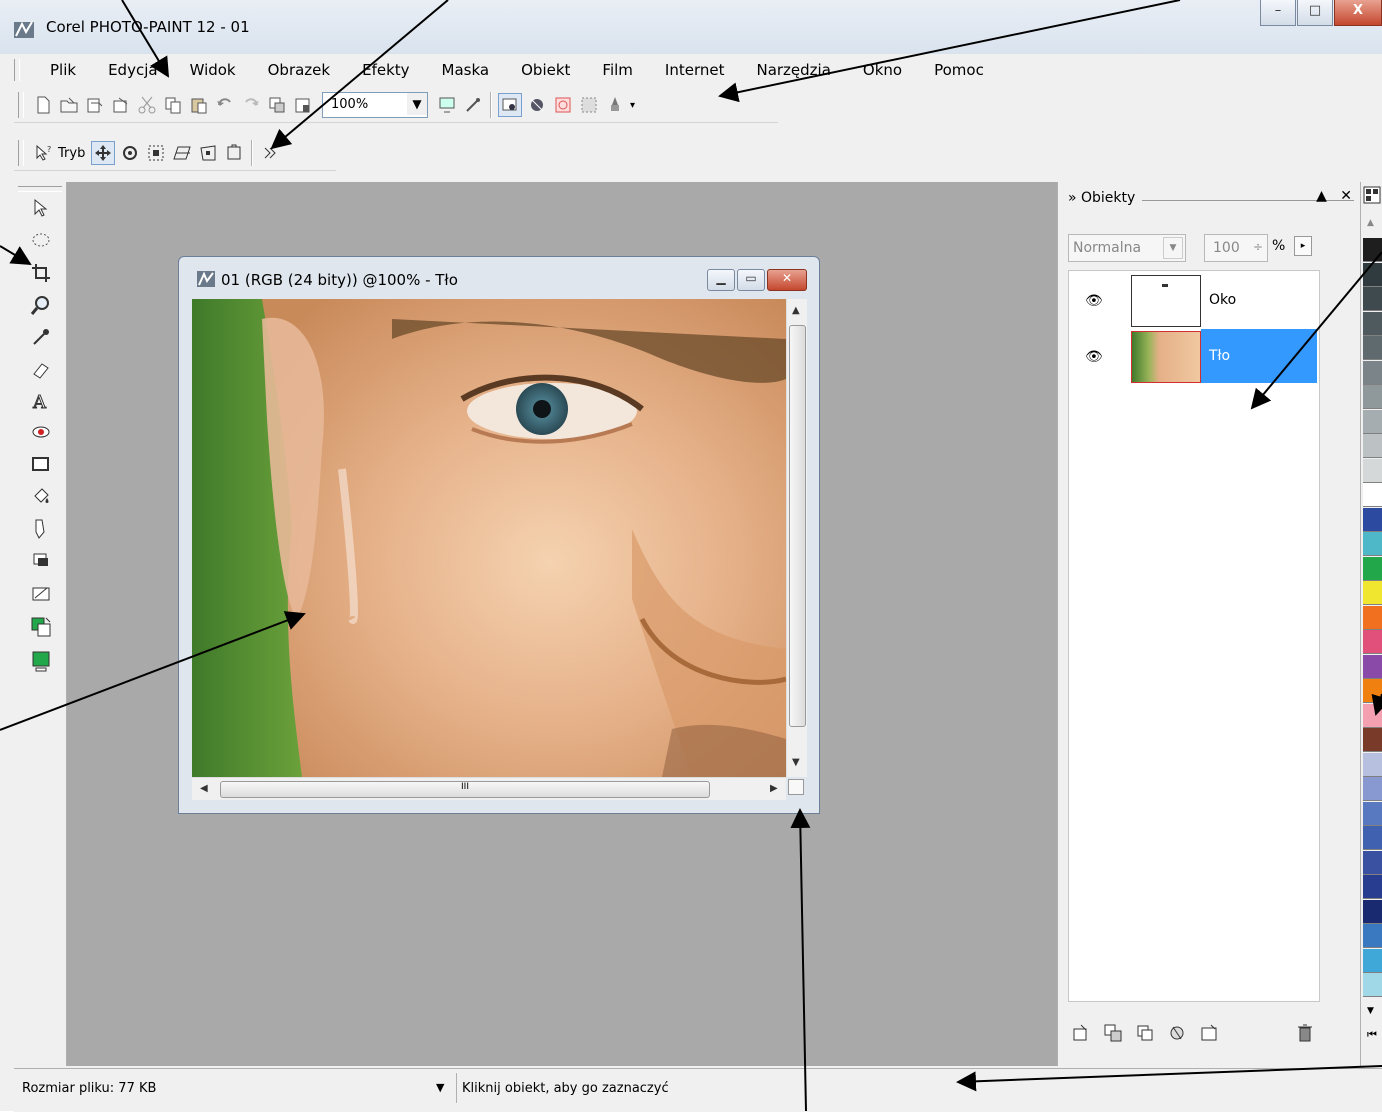  Describe the element at coordinates (225, 105) in the screenshot. I see `undo-icon` at that location.